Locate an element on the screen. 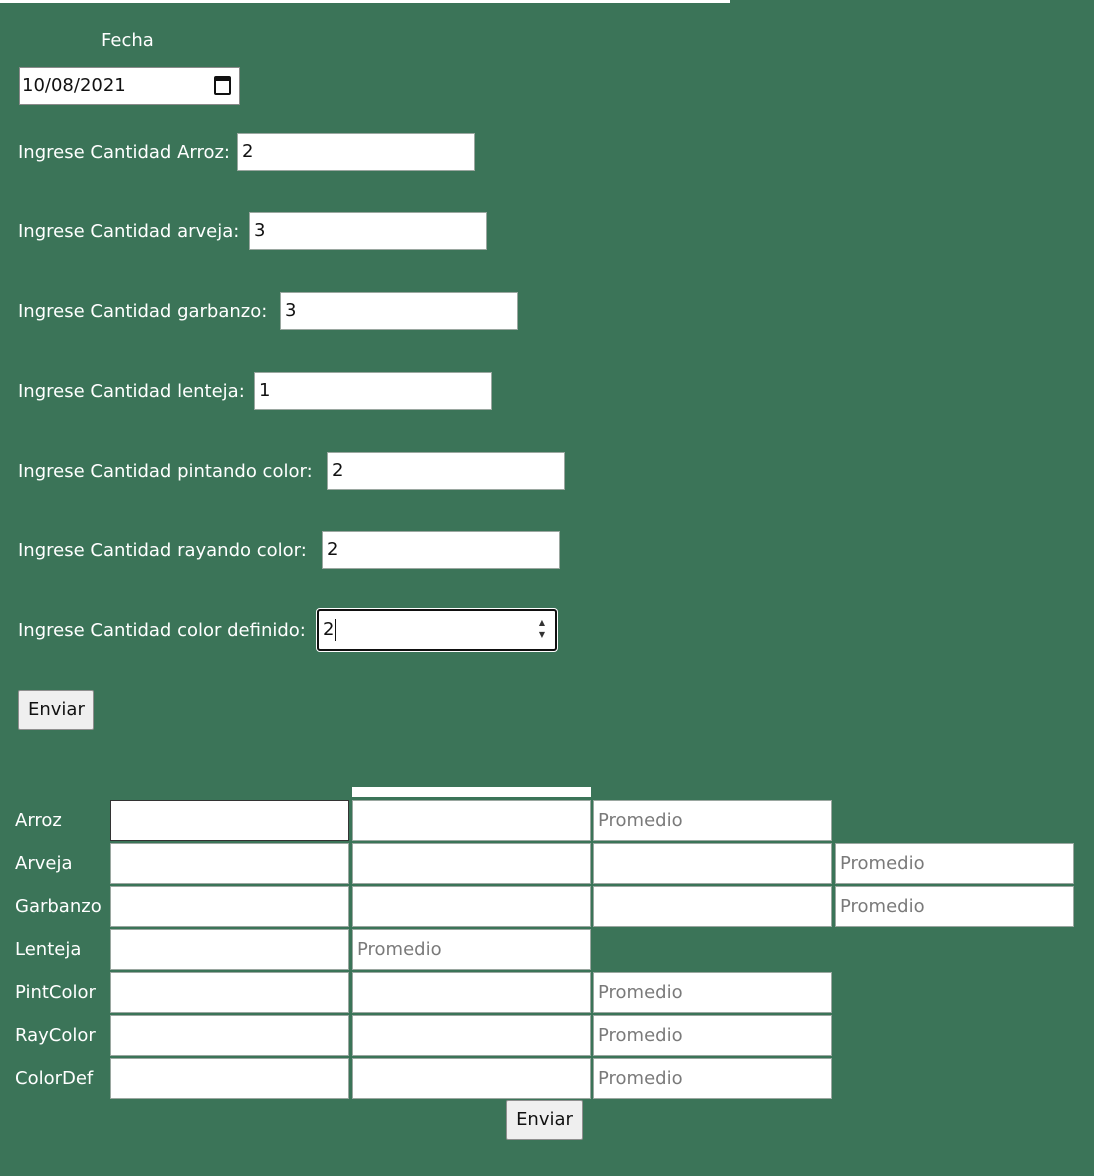  garbanzo-quantity-value: 3 is located at coordinates (291, 310).